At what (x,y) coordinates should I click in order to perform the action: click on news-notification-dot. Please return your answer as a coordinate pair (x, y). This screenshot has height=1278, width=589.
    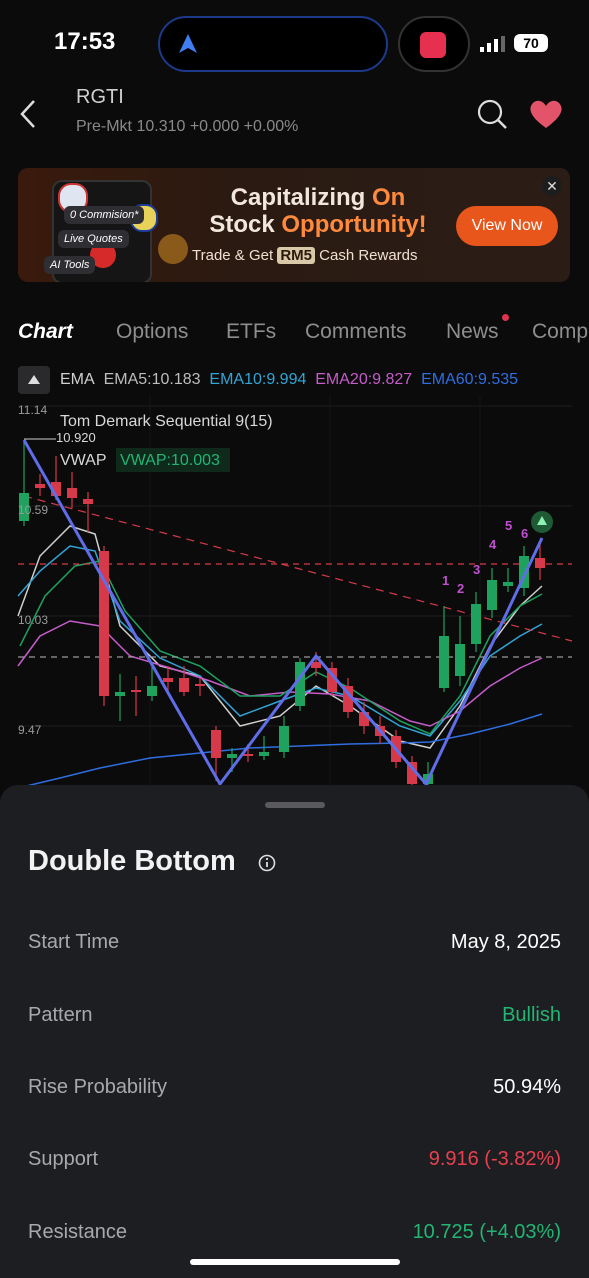
    Looking at the image, I should click on (505, 317).